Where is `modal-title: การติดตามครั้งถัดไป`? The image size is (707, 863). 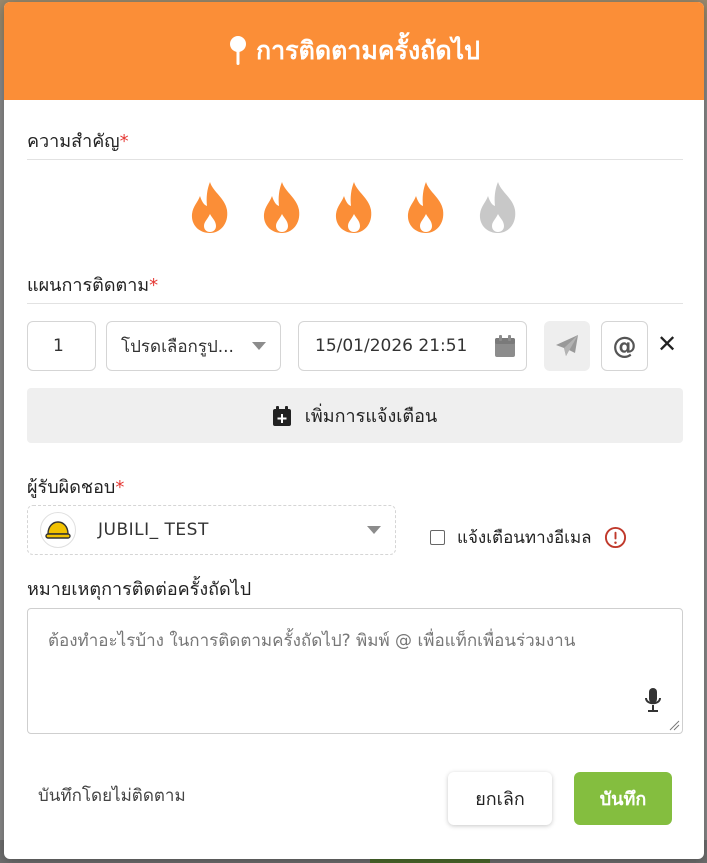
modal-title: การติดตามครั้งถัดไป is located at coordinates (368, 50).